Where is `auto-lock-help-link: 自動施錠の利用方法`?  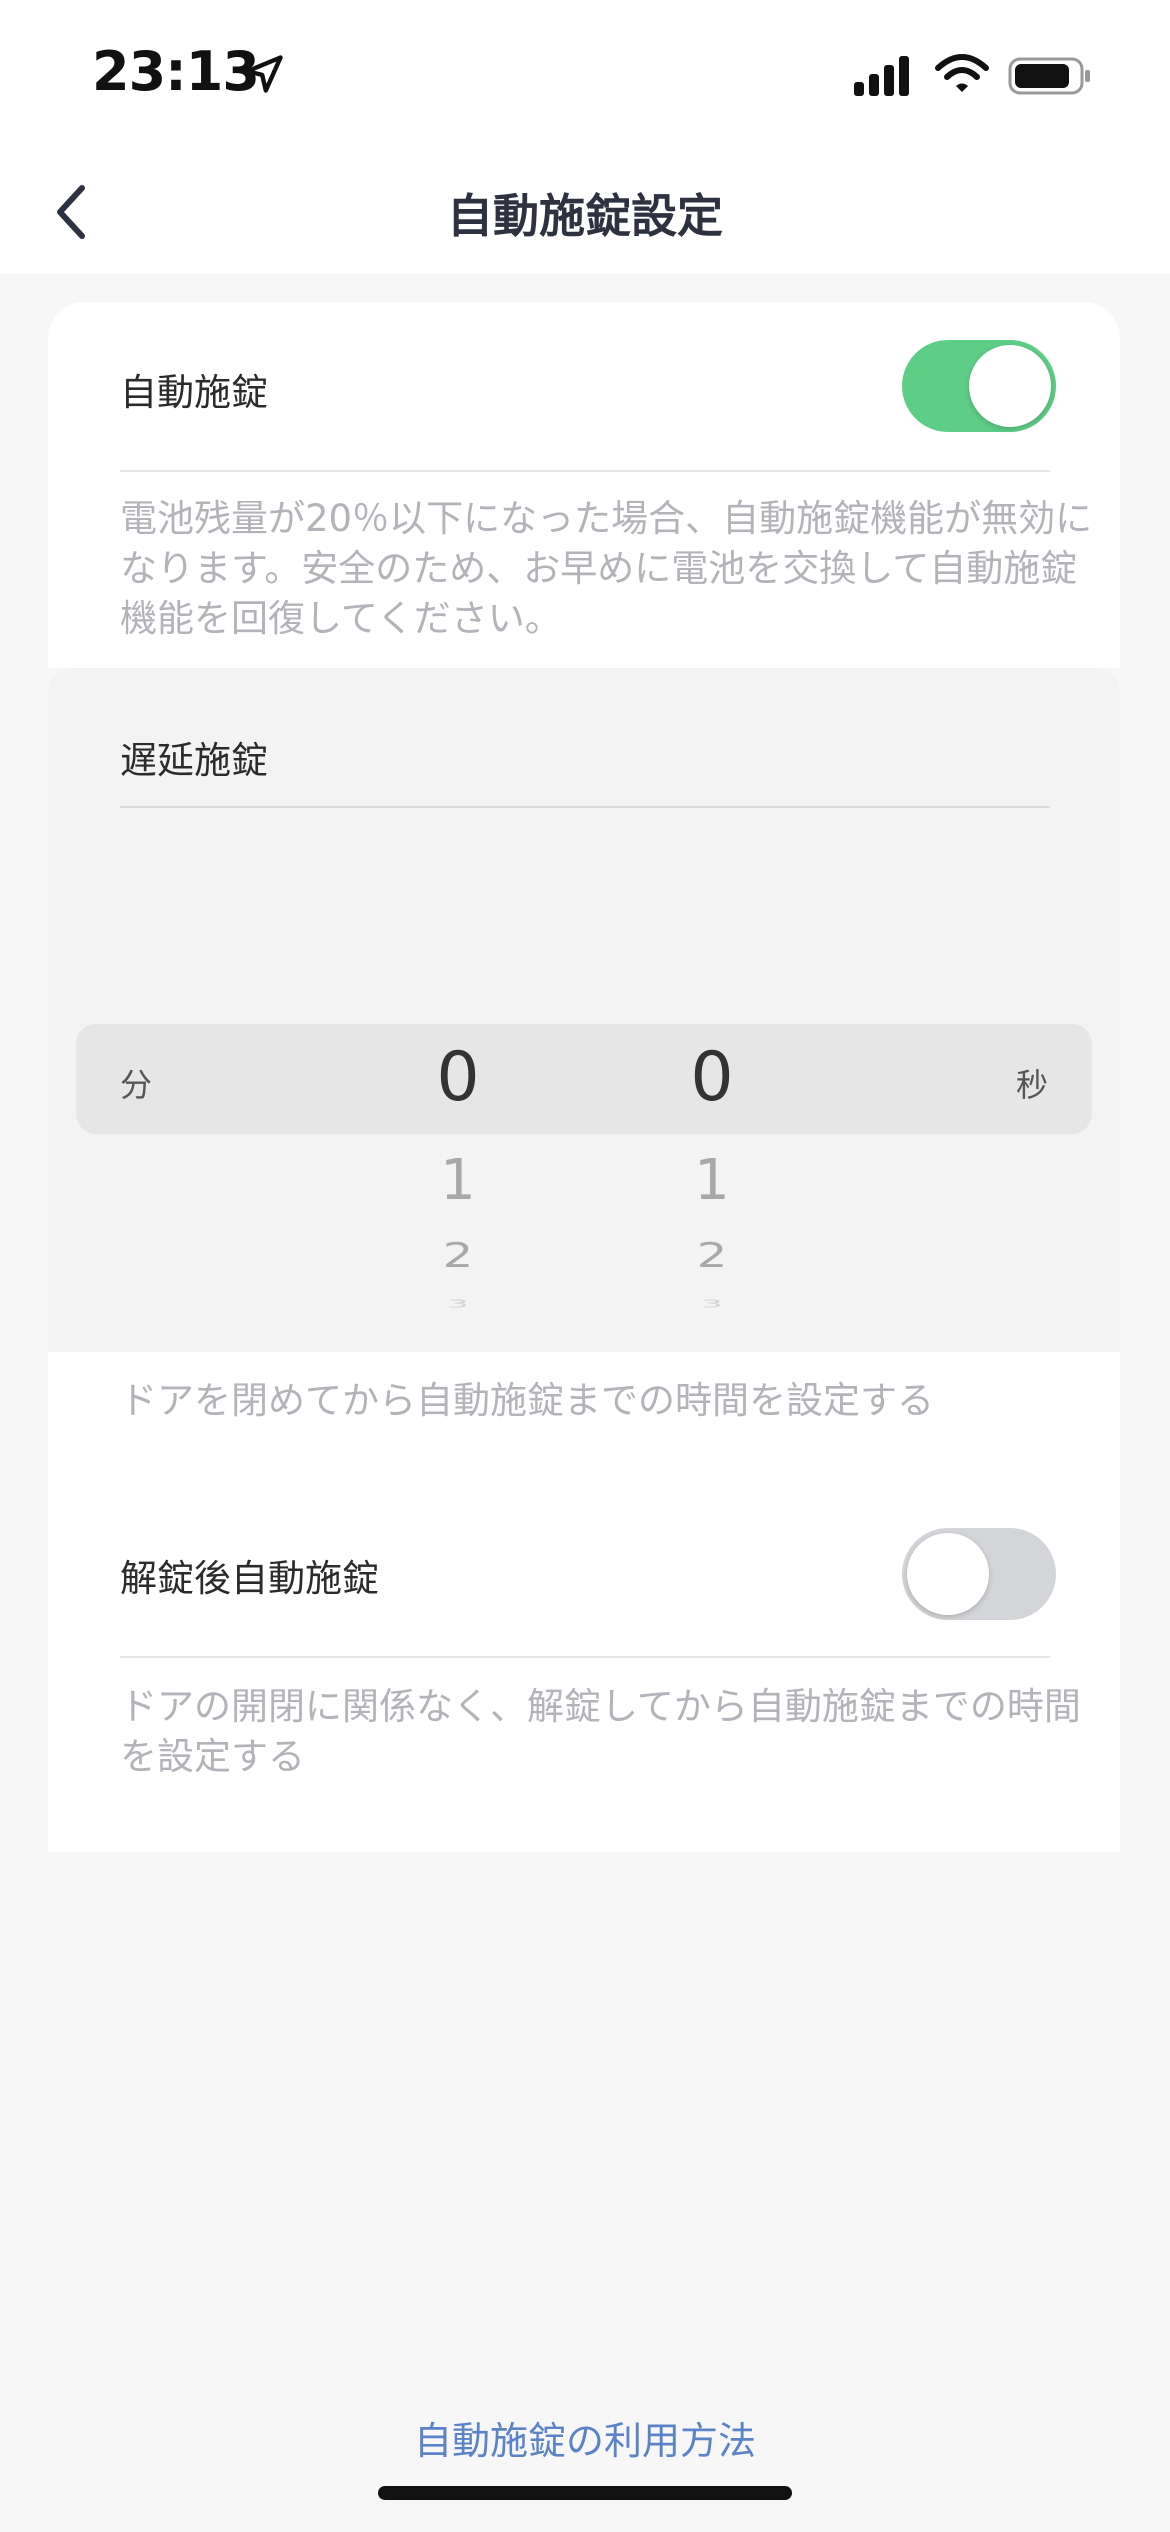 auto-lock-help-link: 自動施錠の利用方法 is located at coordinates (585, 2437).